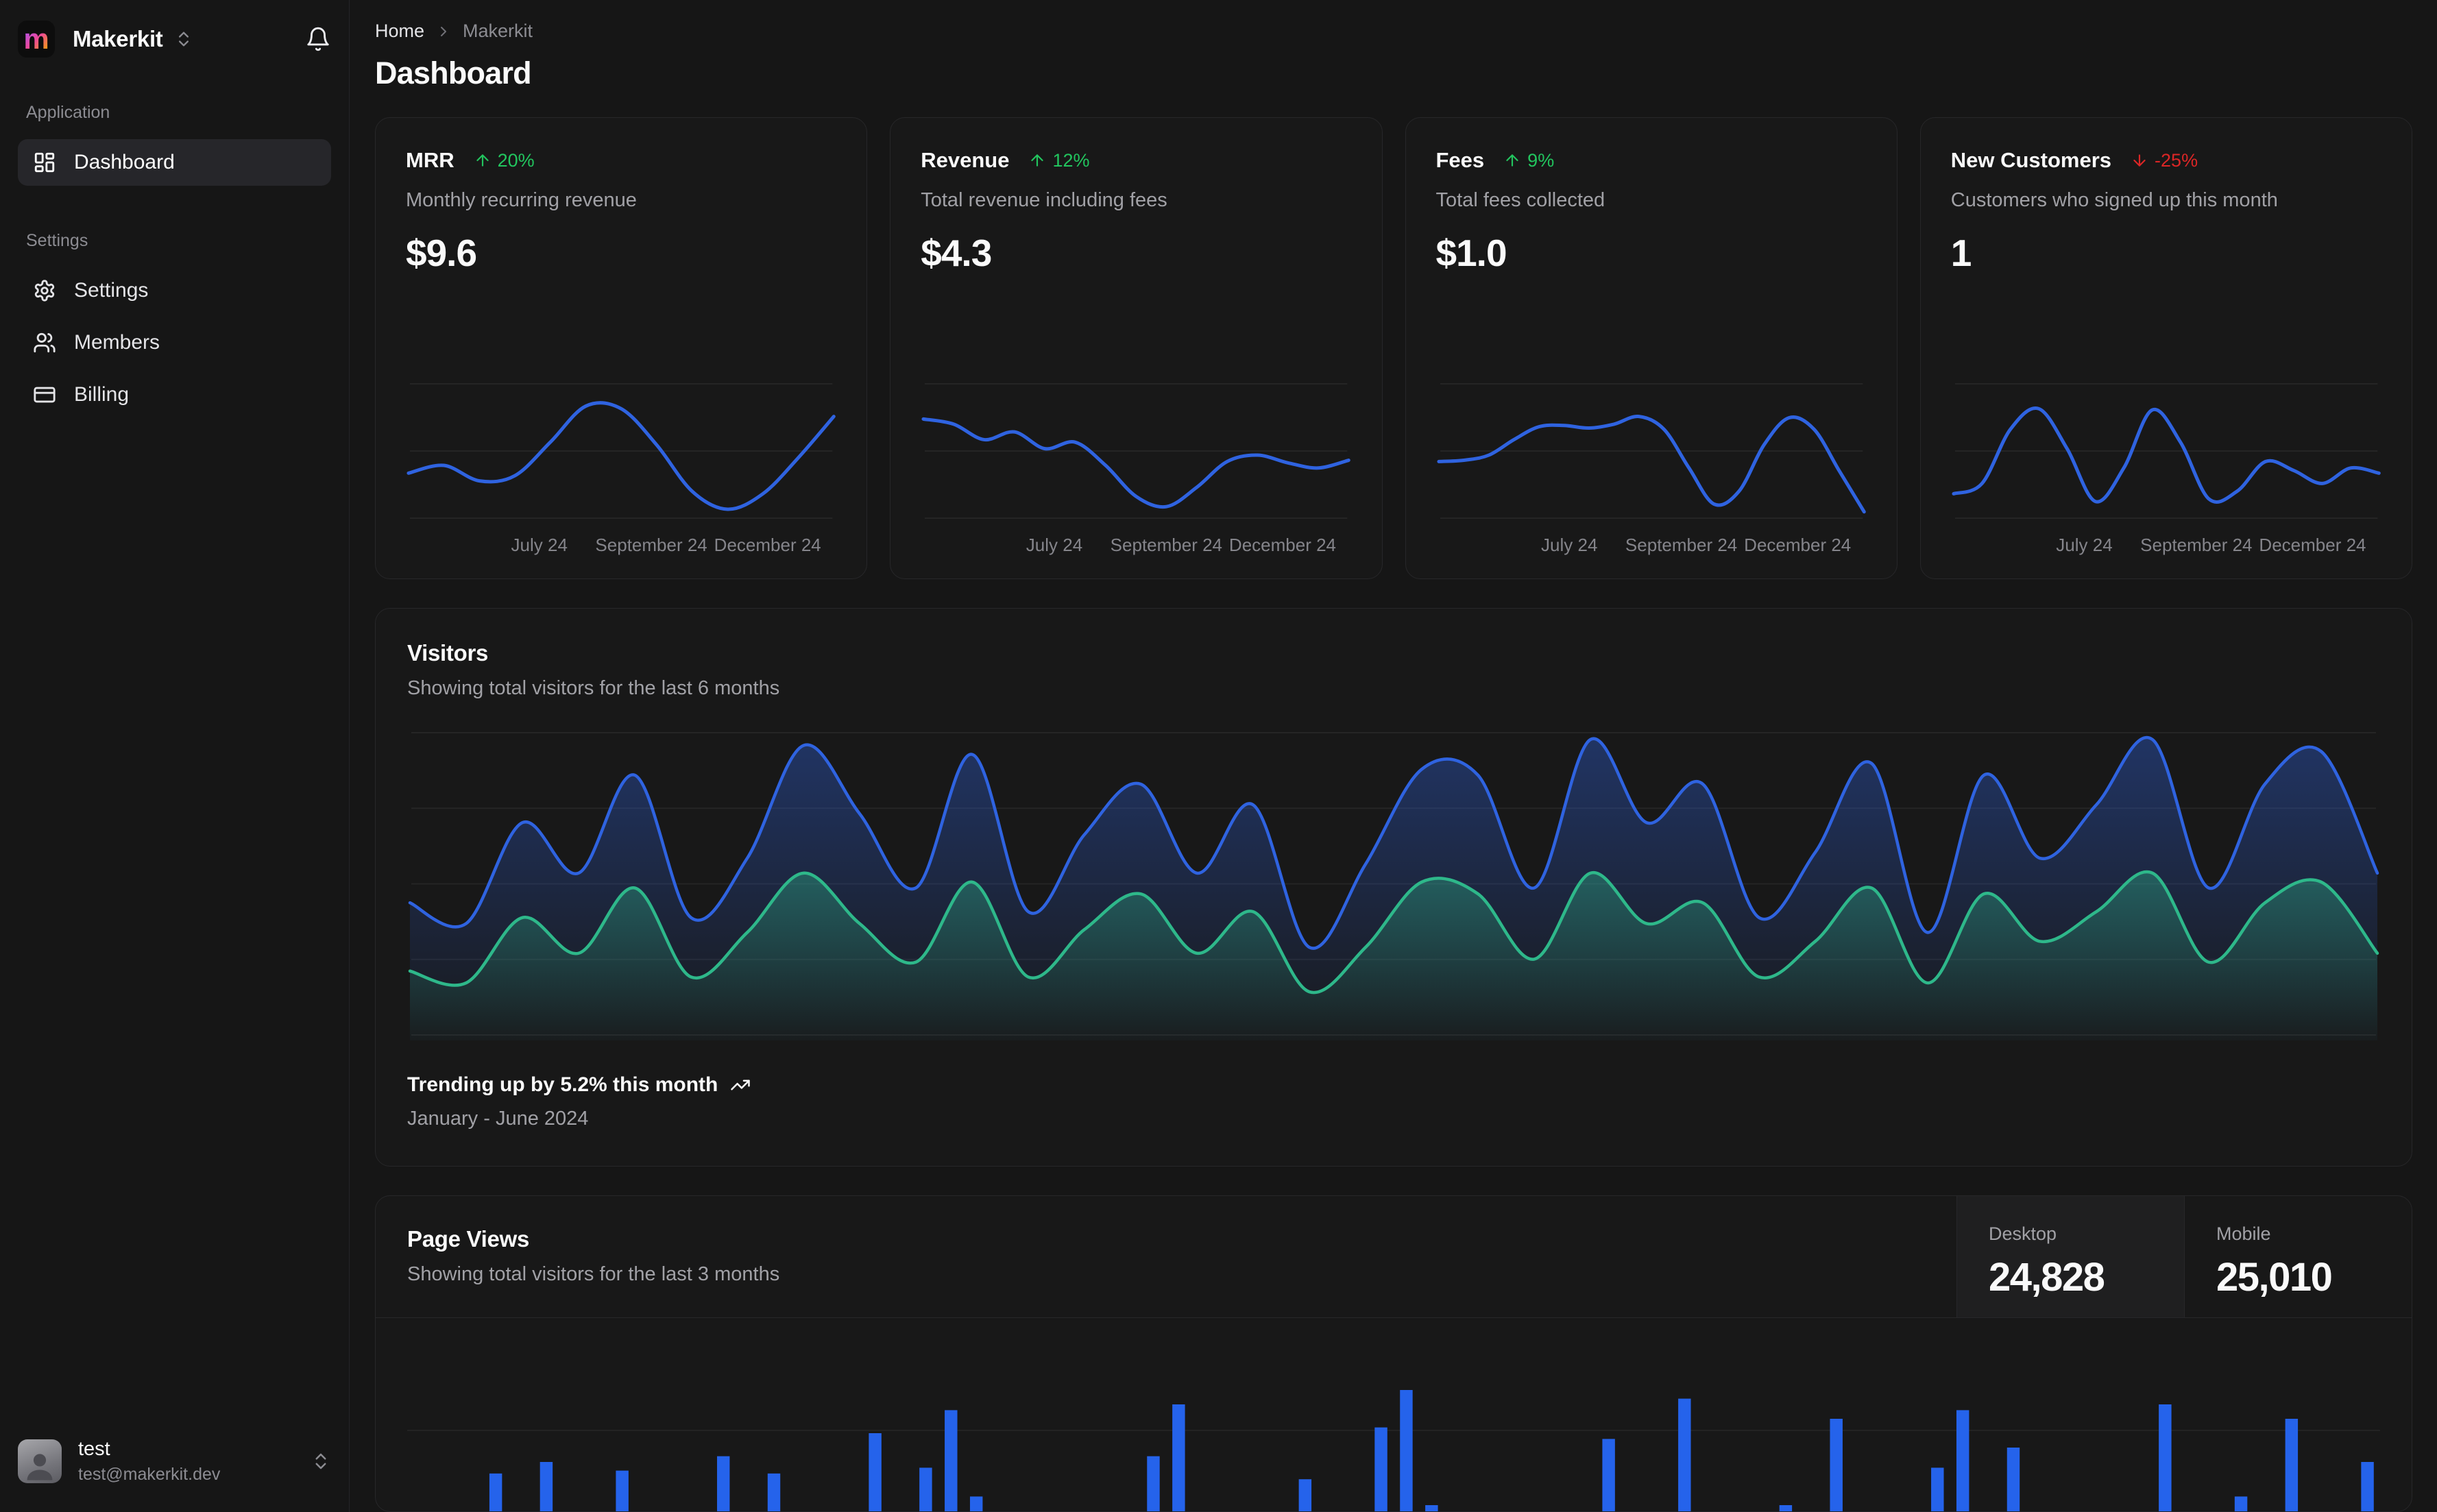  Describe the element at coordinates (469, 1239) in the screenshot. I see `page-views-title: Page Views` at that location.